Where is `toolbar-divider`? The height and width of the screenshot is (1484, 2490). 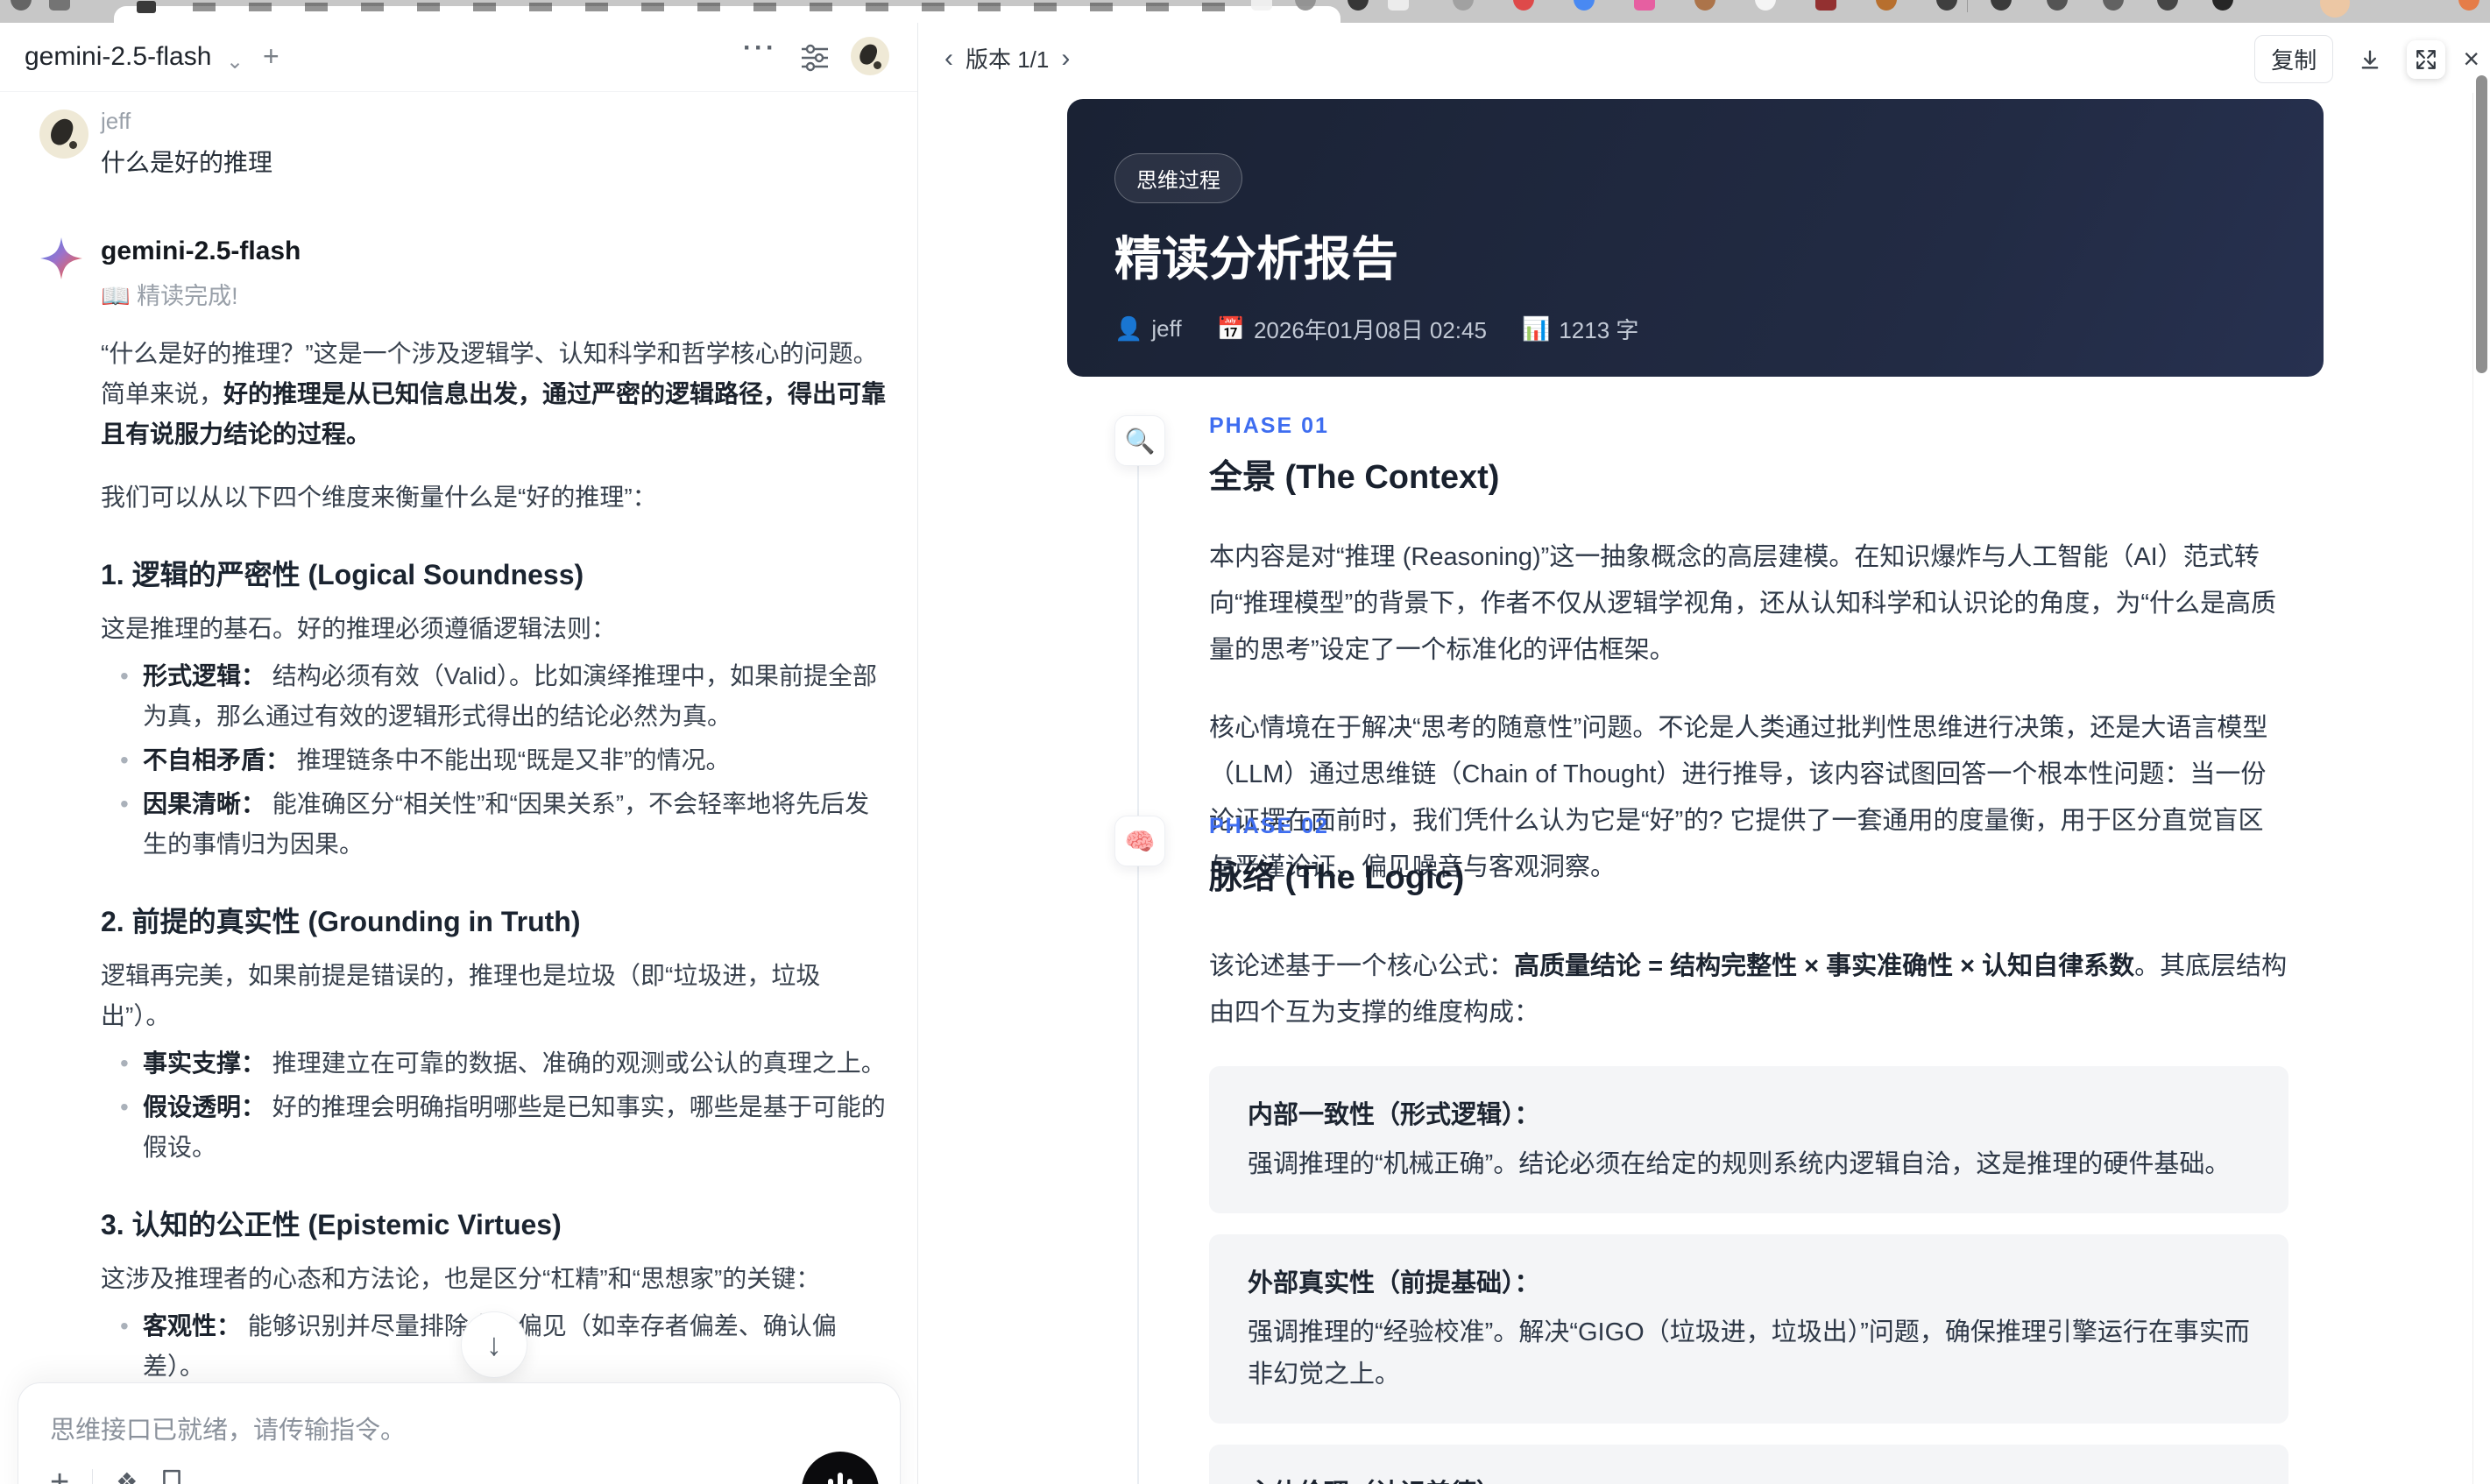 toolbar-divider is located at coordinates (1967, 6).